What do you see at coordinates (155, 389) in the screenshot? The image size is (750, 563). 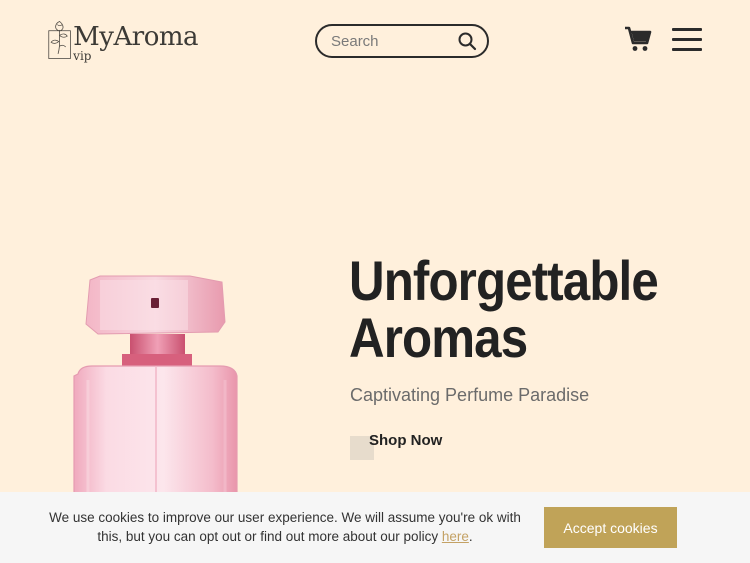 I see `perfume-bottle-image` at bounding box center [155, 389].